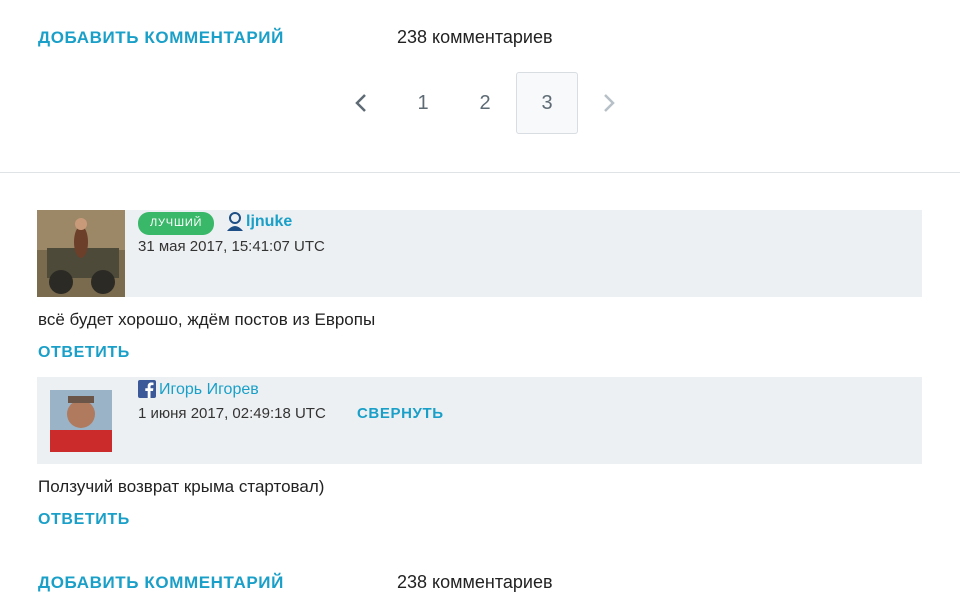 The width and height of the screenshot is (960, 606). What do you see at coordinates (181, 486) in the screenshot?
I see `comment-text: Ползучий возврат крыма стартовал)` at bounding box center [181, 486].